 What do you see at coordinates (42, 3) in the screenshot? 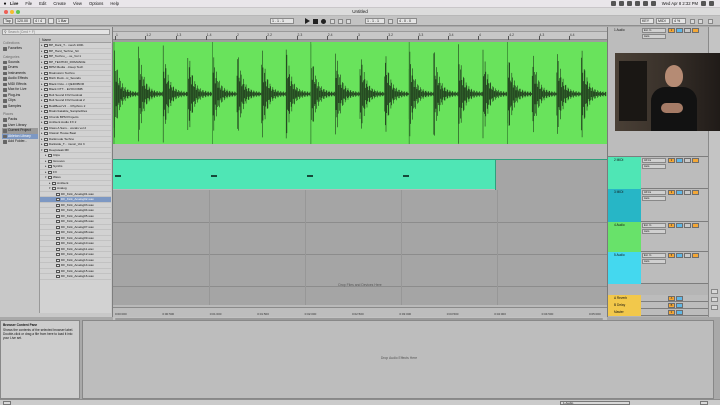
I see `menu-edit: Edit` at bounding box center [42, 3].